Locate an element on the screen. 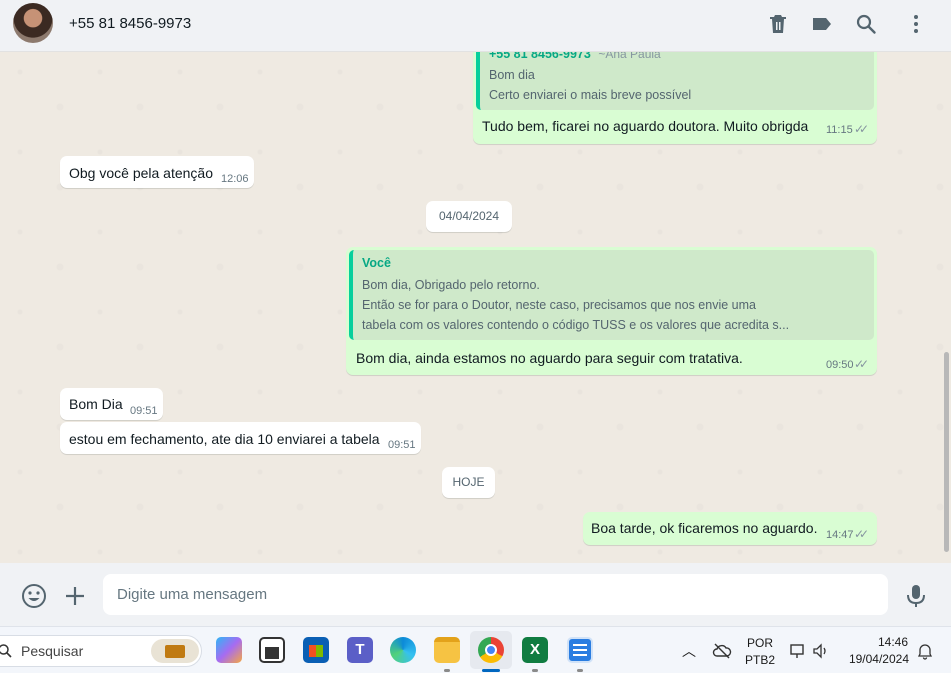 The image size is (951, 673). menu-icon is located at coordinates (916, 24).